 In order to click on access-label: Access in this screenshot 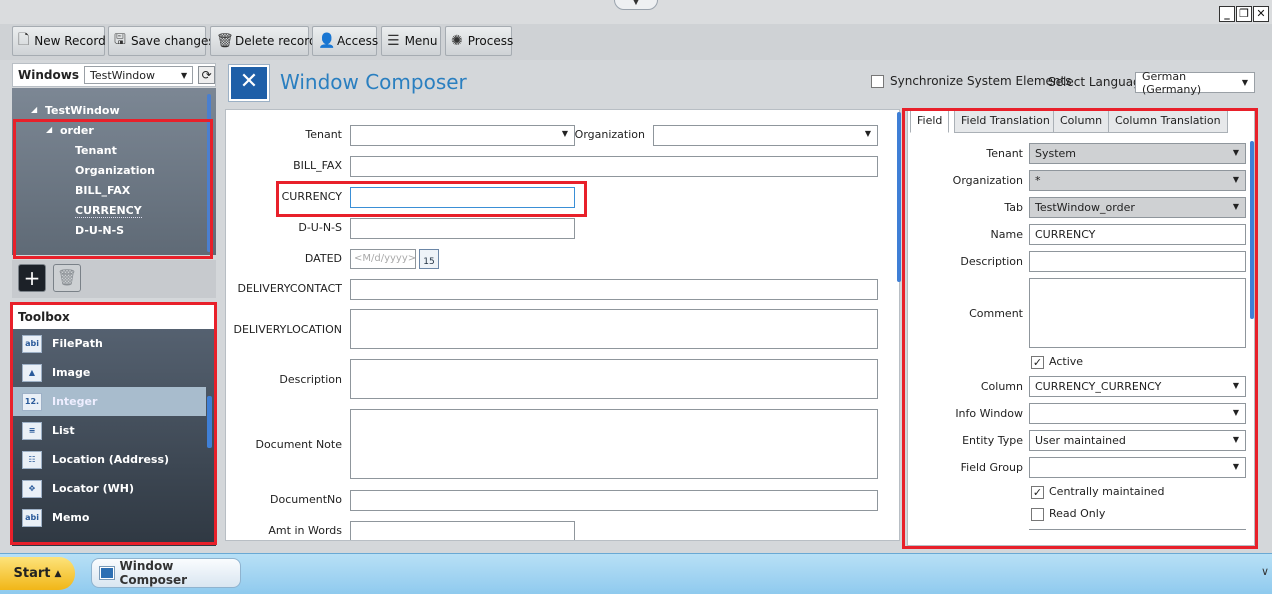, I will do `click(358, 41)`.